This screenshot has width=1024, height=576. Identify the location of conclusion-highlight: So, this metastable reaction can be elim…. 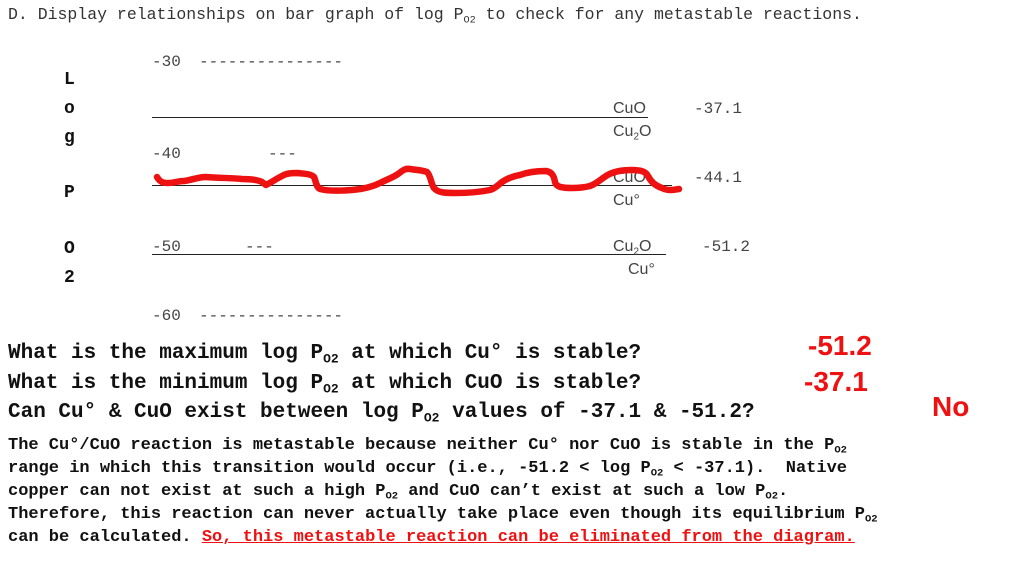
(528, 537).